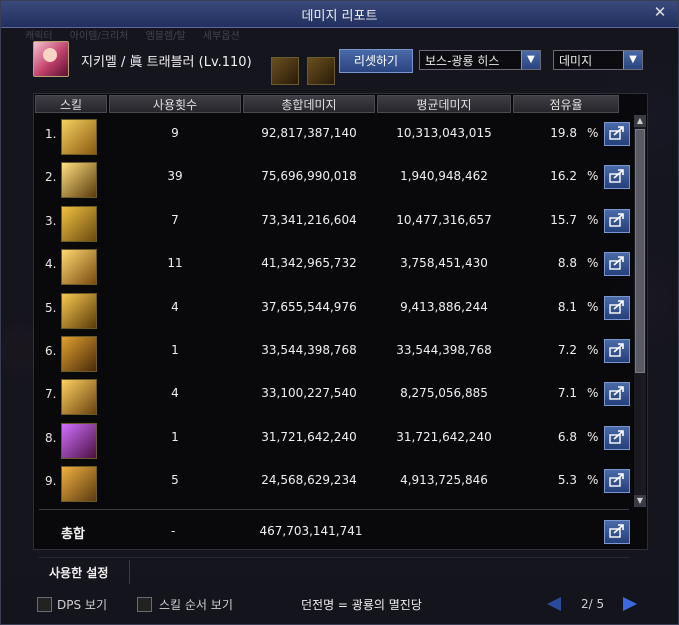 The width and height of the screenshot is (679, 625). Describe the element at coordinates (82, 605) in the screenshot. I see `dps-label: DPS 보기` at that location.